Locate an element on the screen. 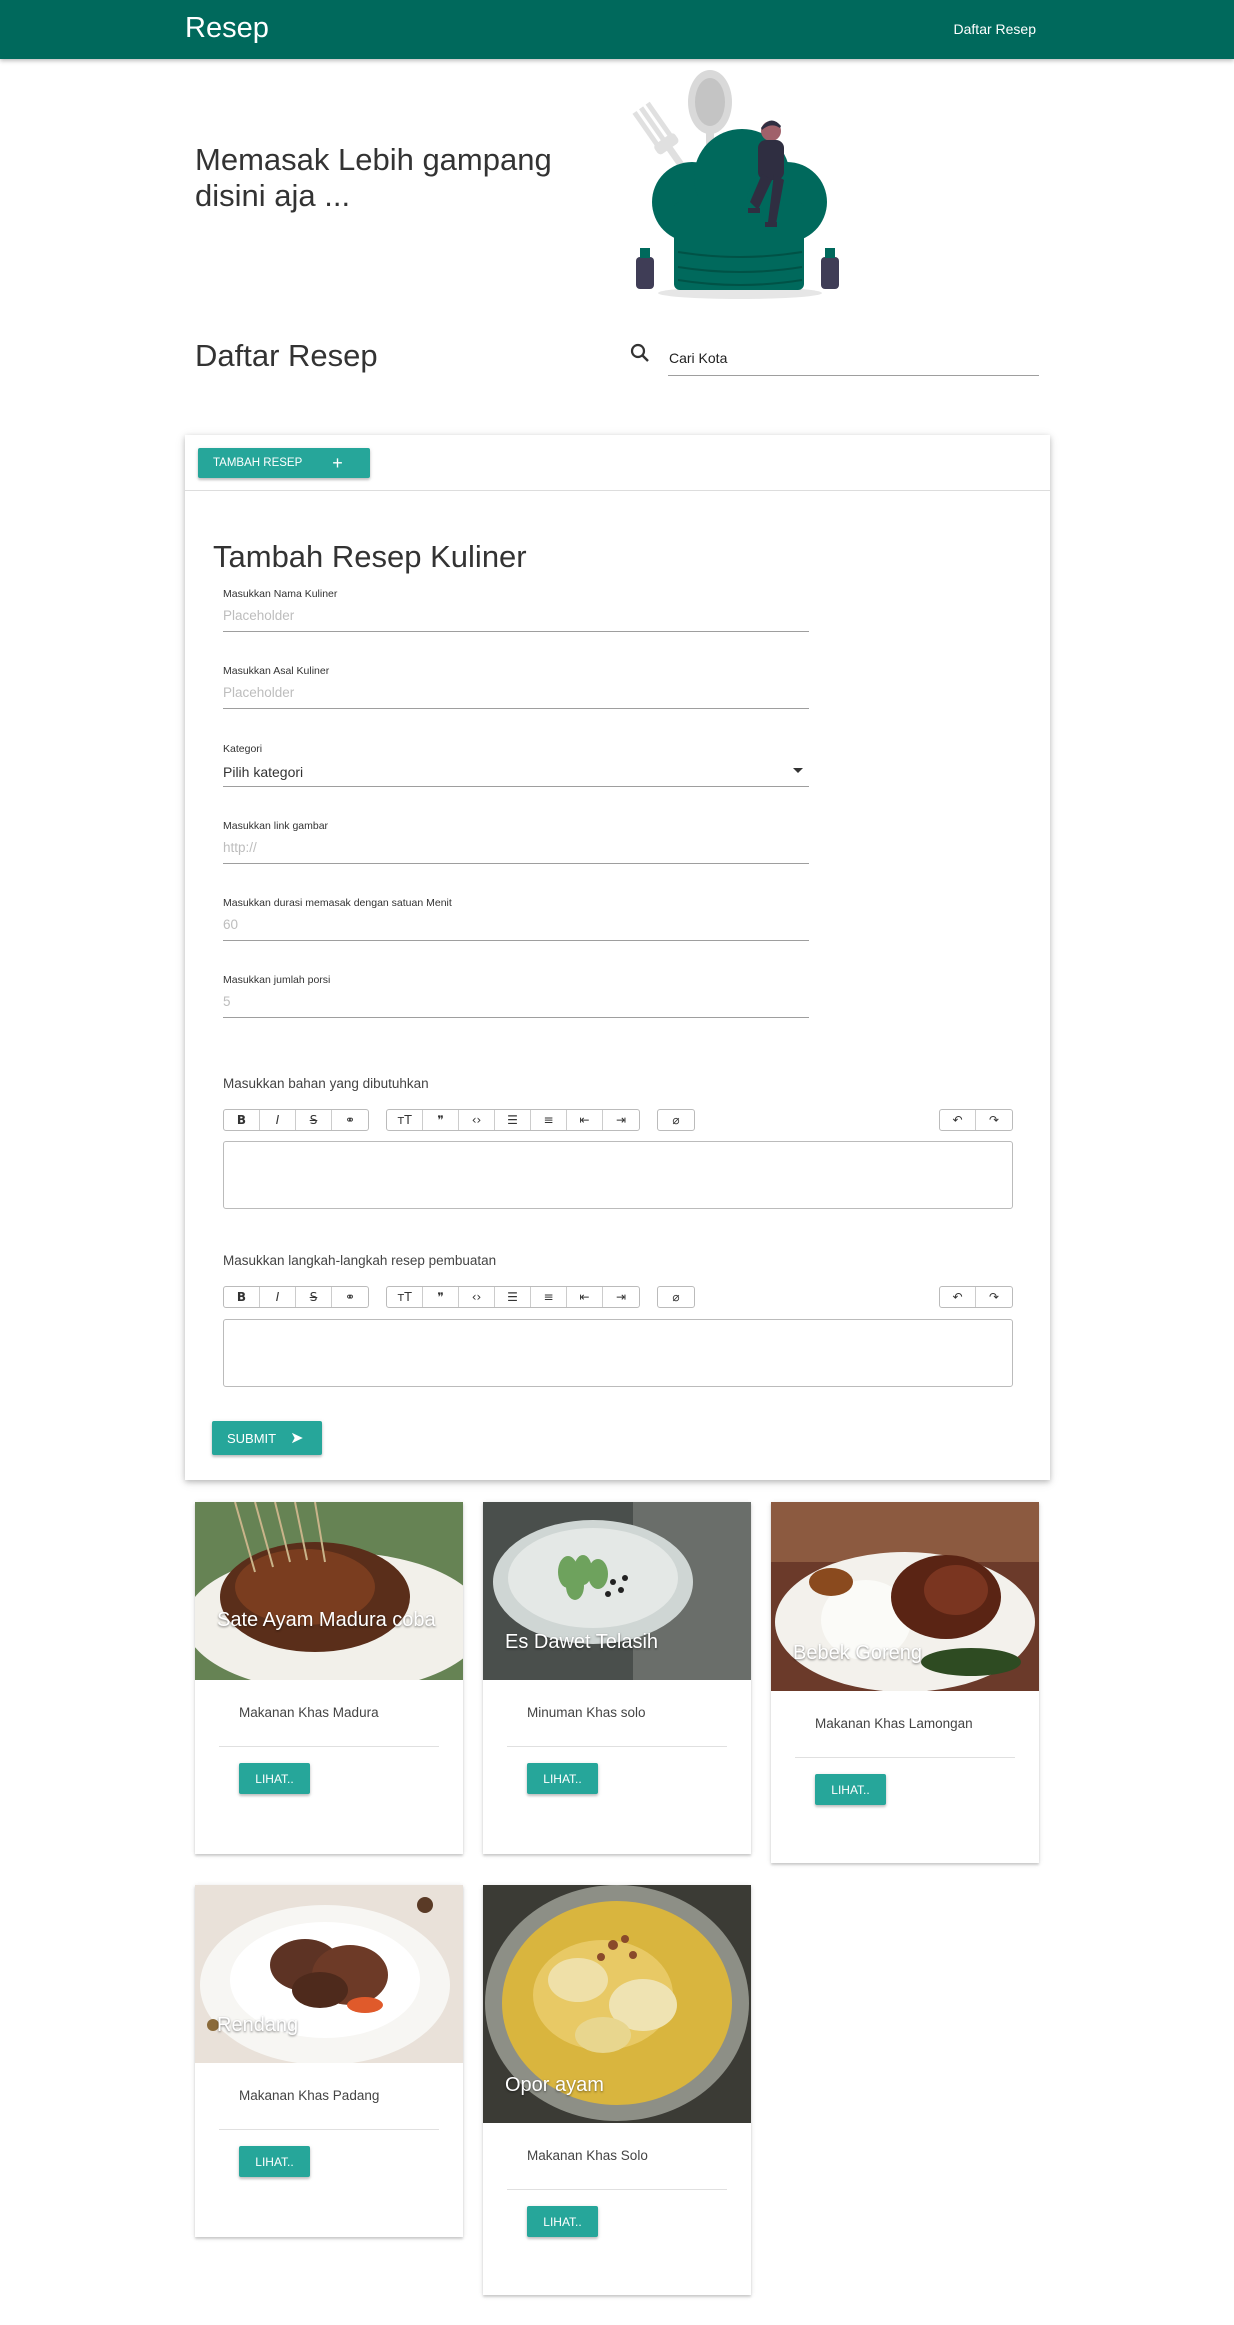 This screenshot has width=1234, height=2325. recipe-card: Opor ayam Makanan Khas Solo LIHAT.. is located at coordinates (617, 2090).